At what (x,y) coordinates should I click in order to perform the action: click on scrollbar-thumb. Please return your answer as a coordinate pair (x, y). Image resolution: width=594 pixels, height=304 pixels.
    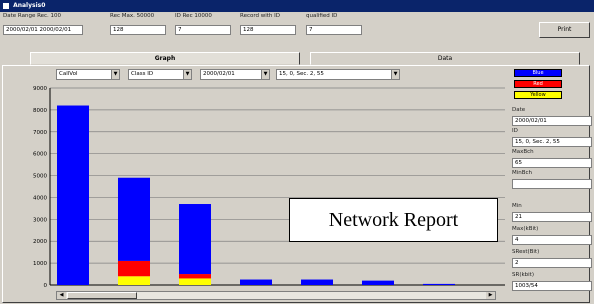
    Looking at the image, I should click on (102, 295).